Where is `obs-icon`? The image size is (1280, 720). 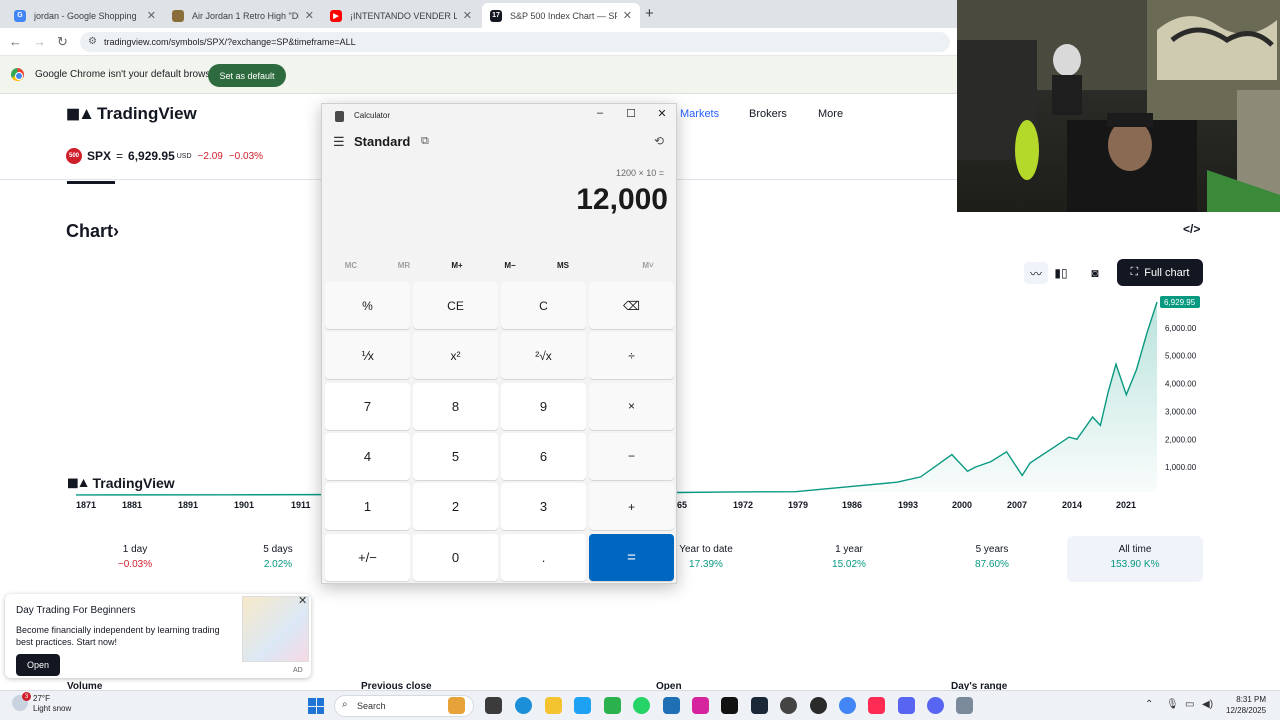
obs-icon is located at coordinates (788, 705).